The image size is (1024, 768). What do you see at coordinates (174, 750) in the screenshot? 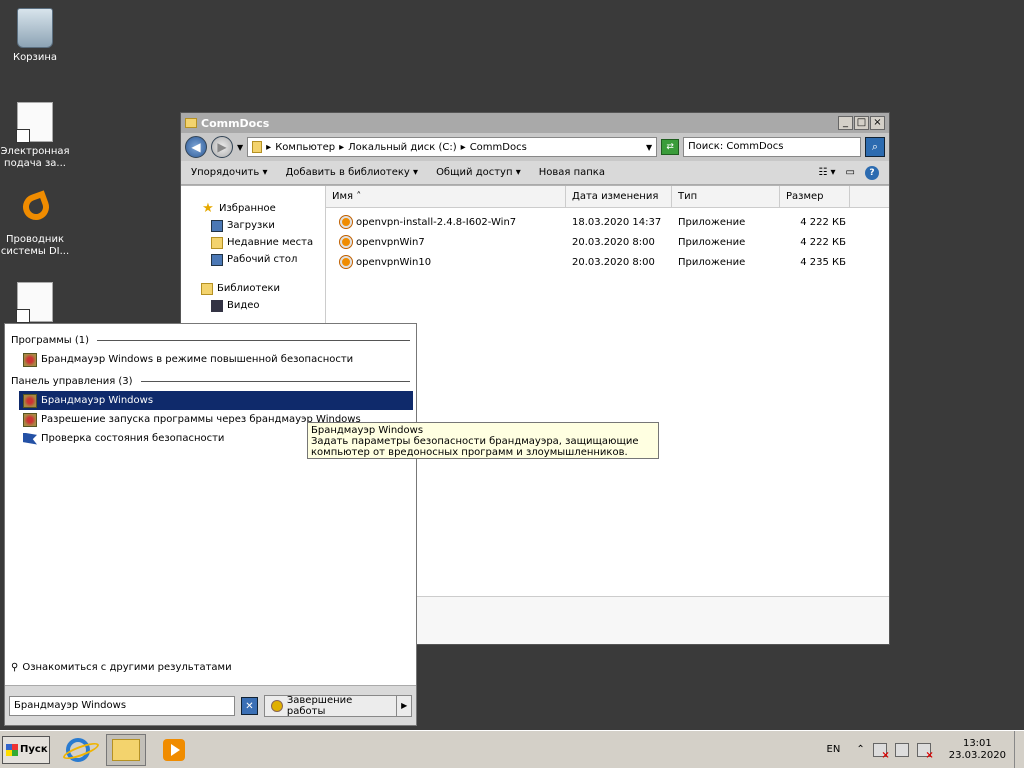
I see `taskbar-media-player` at bounding box center [174, 750].